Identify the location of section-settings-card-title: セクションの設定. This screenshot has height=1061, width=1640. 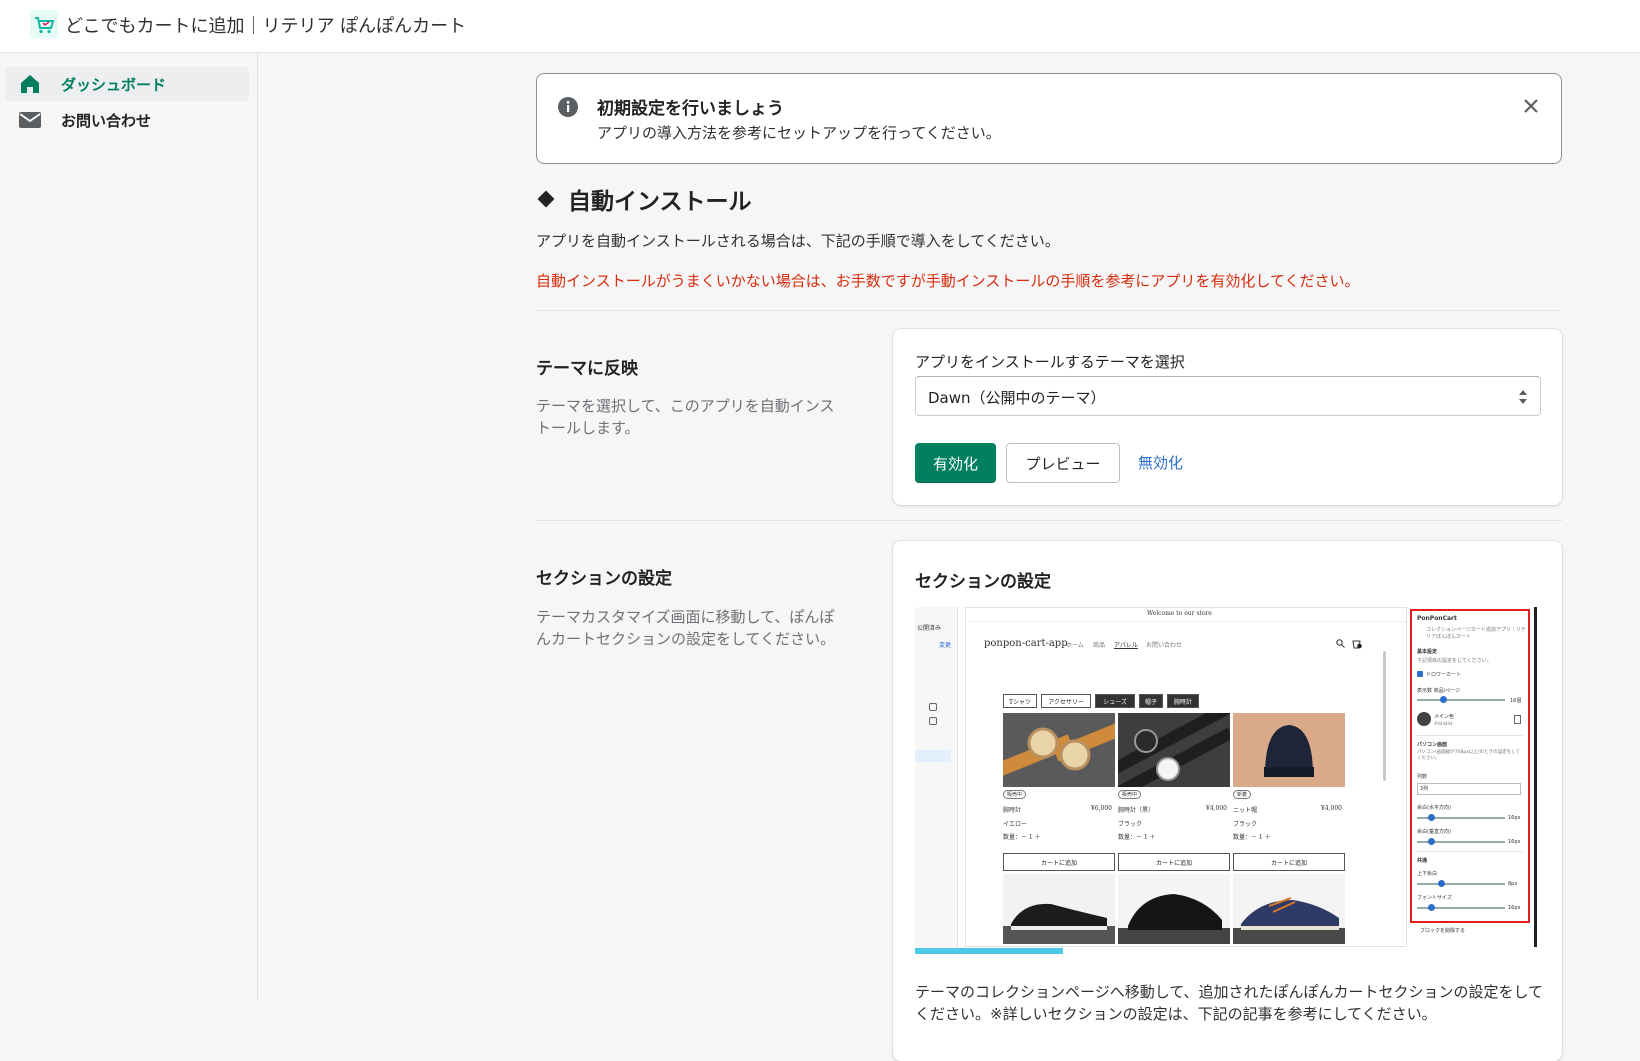
(983, 582).